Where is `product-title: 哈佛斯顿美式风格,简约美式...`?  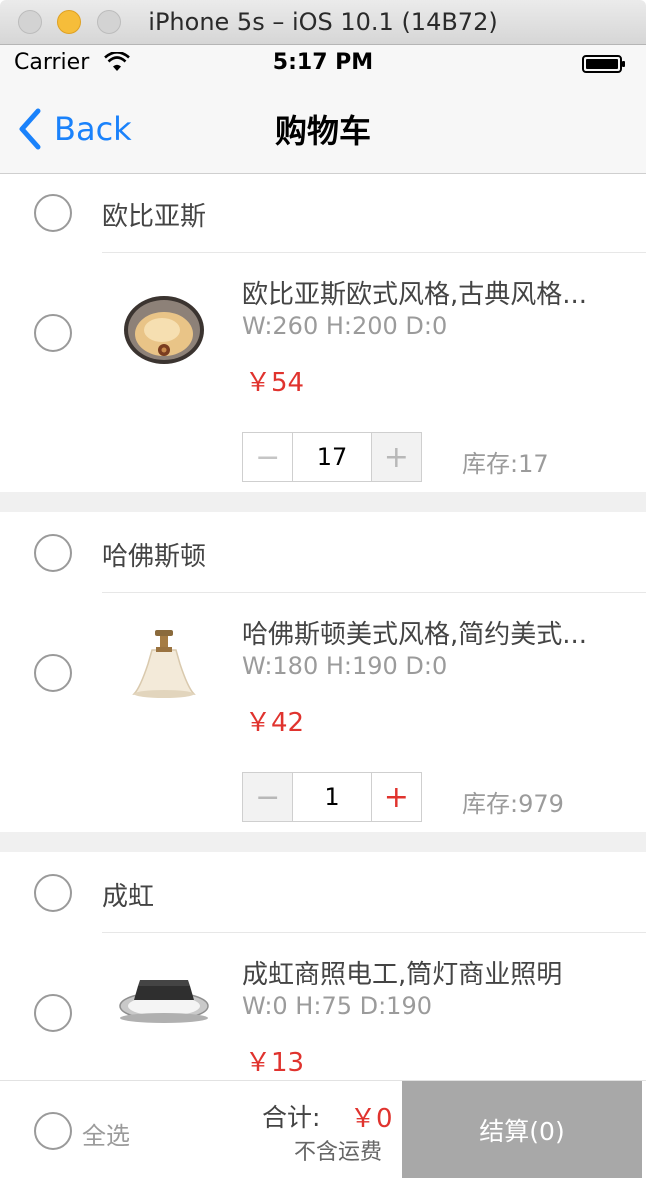 product-title: 哈佛斯顿美式风格,简约美式... is located at coordinates (434, 632).